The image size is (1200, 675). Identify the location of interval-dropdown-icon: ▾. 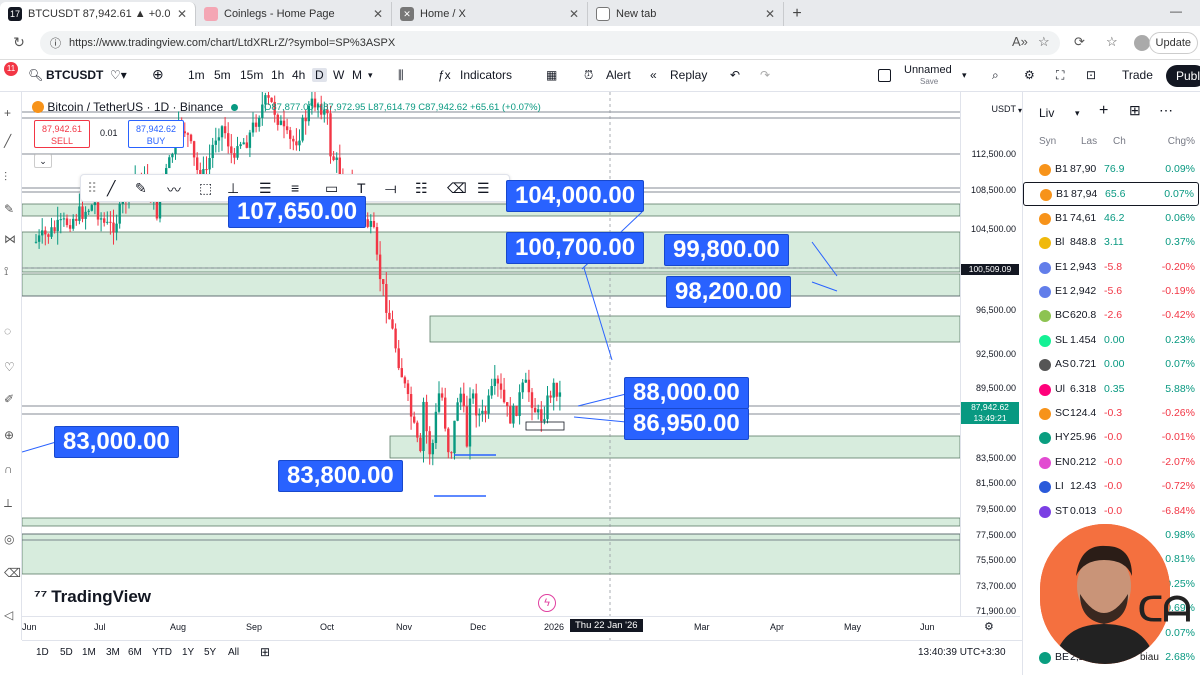
(370, 75).